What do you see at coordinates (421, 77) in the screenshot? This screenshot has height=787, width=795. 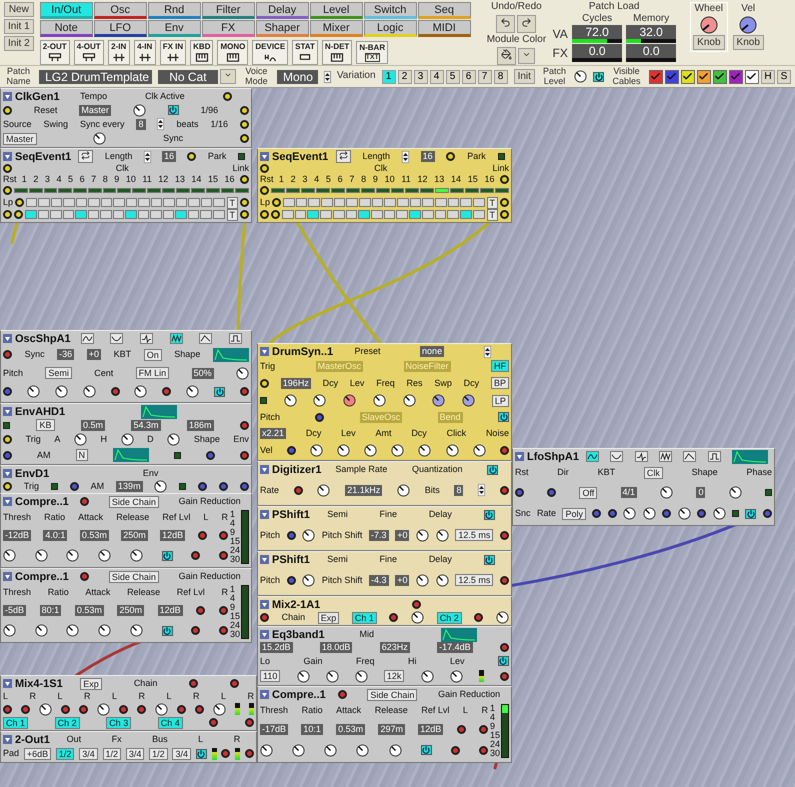 I see `variation-button: 3` at bounding box center [421, 77].